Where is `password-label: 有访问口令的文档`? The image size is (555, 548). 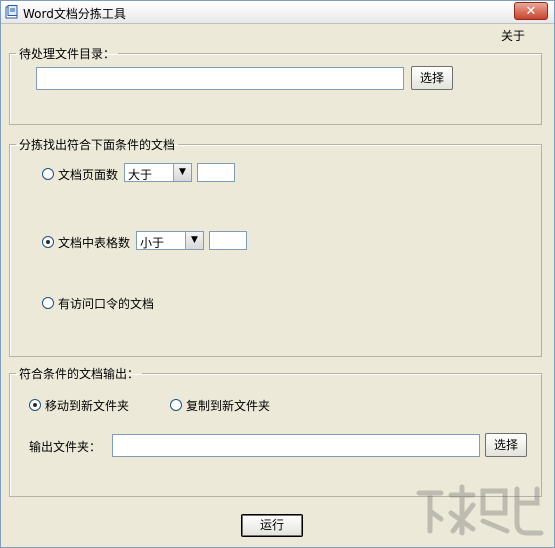 password-label: 有访问口令的文档 is located at coordinates (106, 303).